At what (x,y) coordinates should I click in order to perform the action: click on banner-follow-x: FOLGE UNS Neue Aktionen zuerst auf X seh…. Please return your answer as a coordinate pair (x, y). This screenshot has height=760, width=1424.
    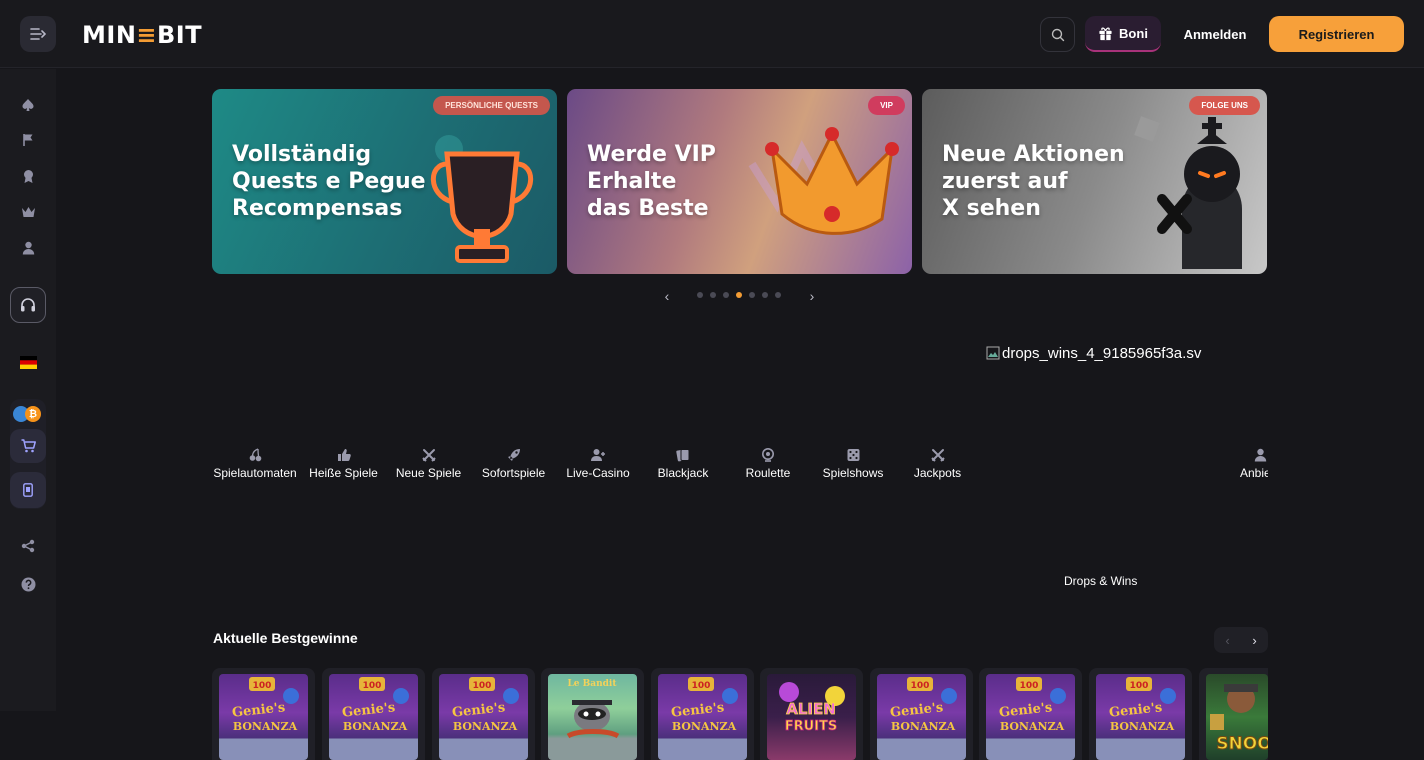
    Looking at the image, I should click on (1094, 181).